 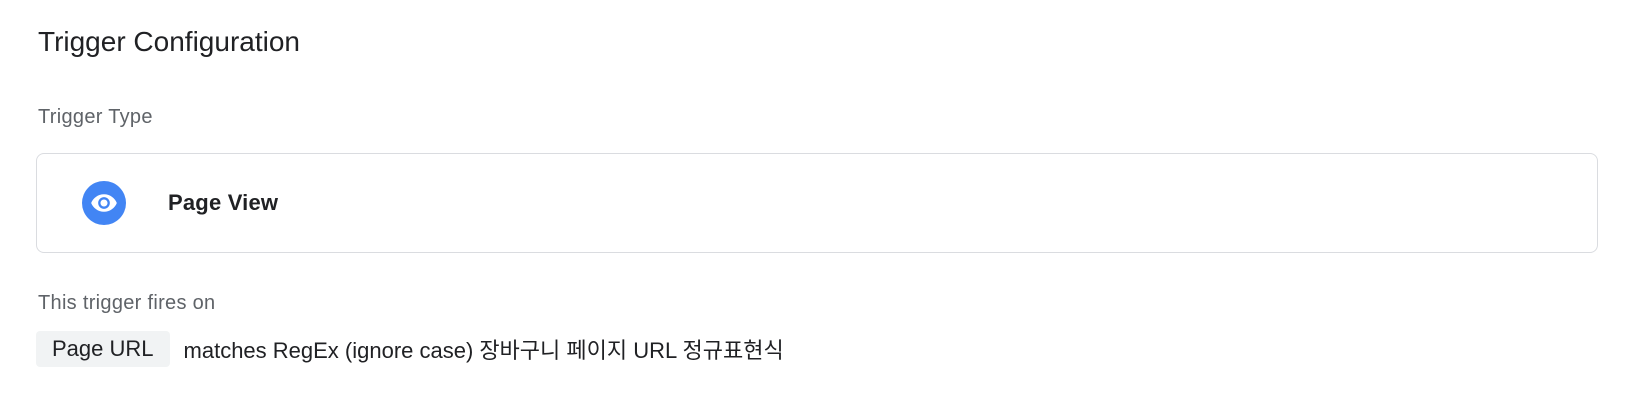 I want to click on page-title: Trigger Configuration, so click(x=169, y=41).